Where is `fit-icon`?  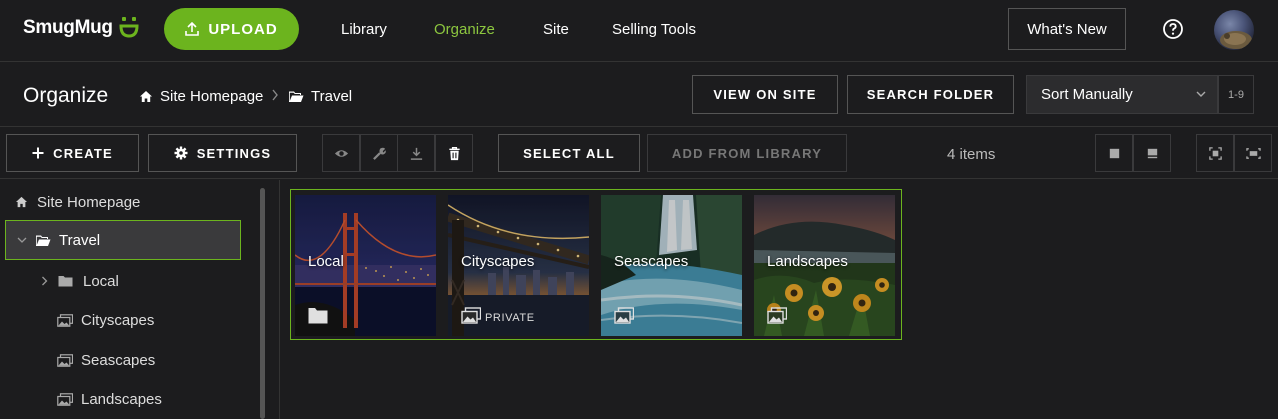 fit-icon is located at coordinates (1215, 153).